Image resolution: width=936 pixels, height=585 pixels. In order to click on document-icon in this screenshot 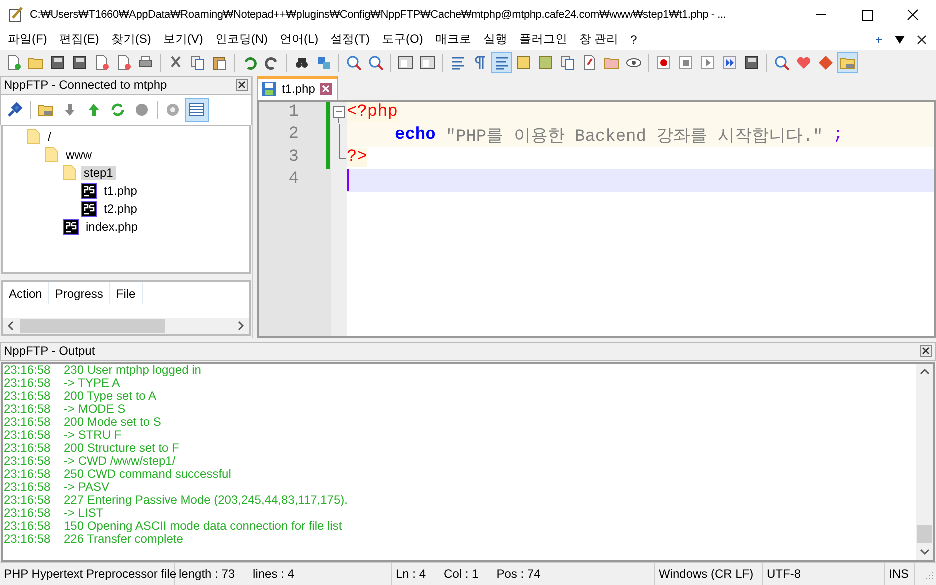, I will do `click(590, 62)`.